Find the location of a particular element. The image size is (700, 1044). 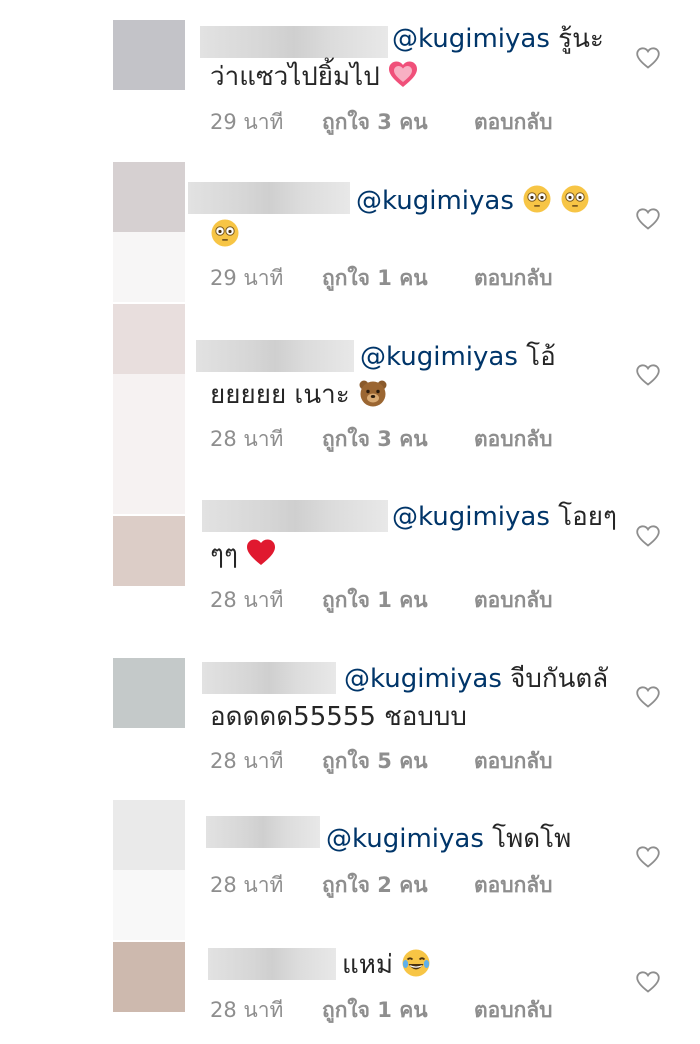

bear-icon is located at coordinates (373, 393).